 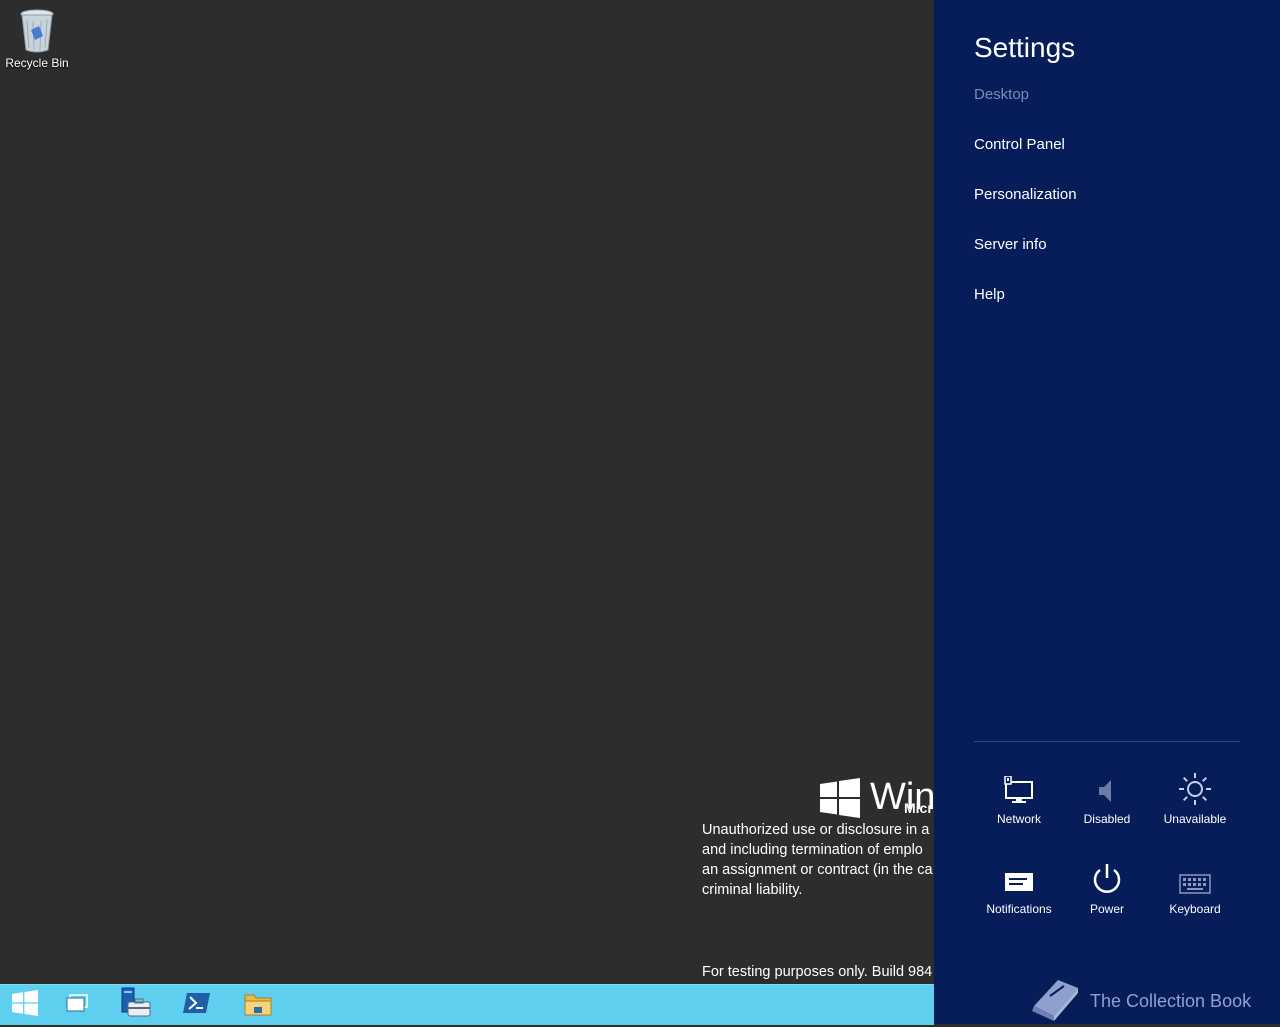 What do you see at coordinates (1195, 786) in the screenshot?
I see `brightness-icon` at bounding box center [1195, 786].